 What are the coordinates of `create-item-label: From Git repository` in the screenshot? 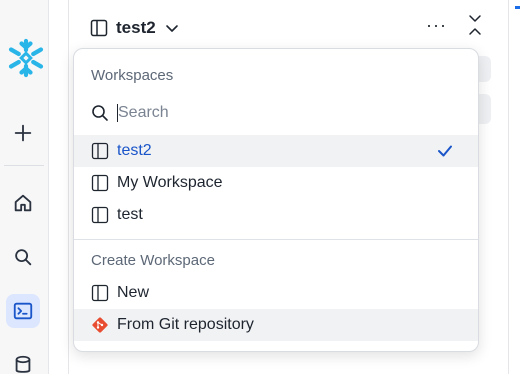 It's located at (185, 324).